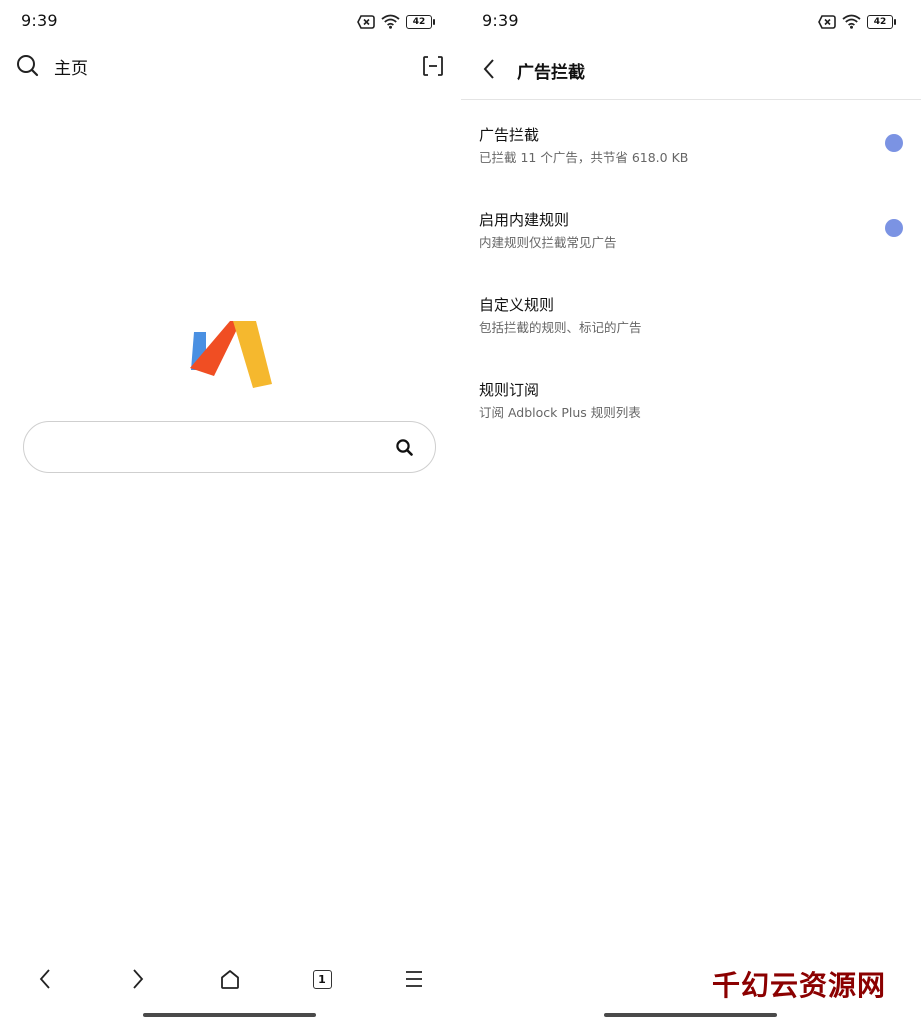 The image size is (921, 1024). Describe the element at coordinates (691, 324) in the screenshot. I see `setting-custom-rules: 自定义规则 包括拦截的规则、标记的广告` at that location.